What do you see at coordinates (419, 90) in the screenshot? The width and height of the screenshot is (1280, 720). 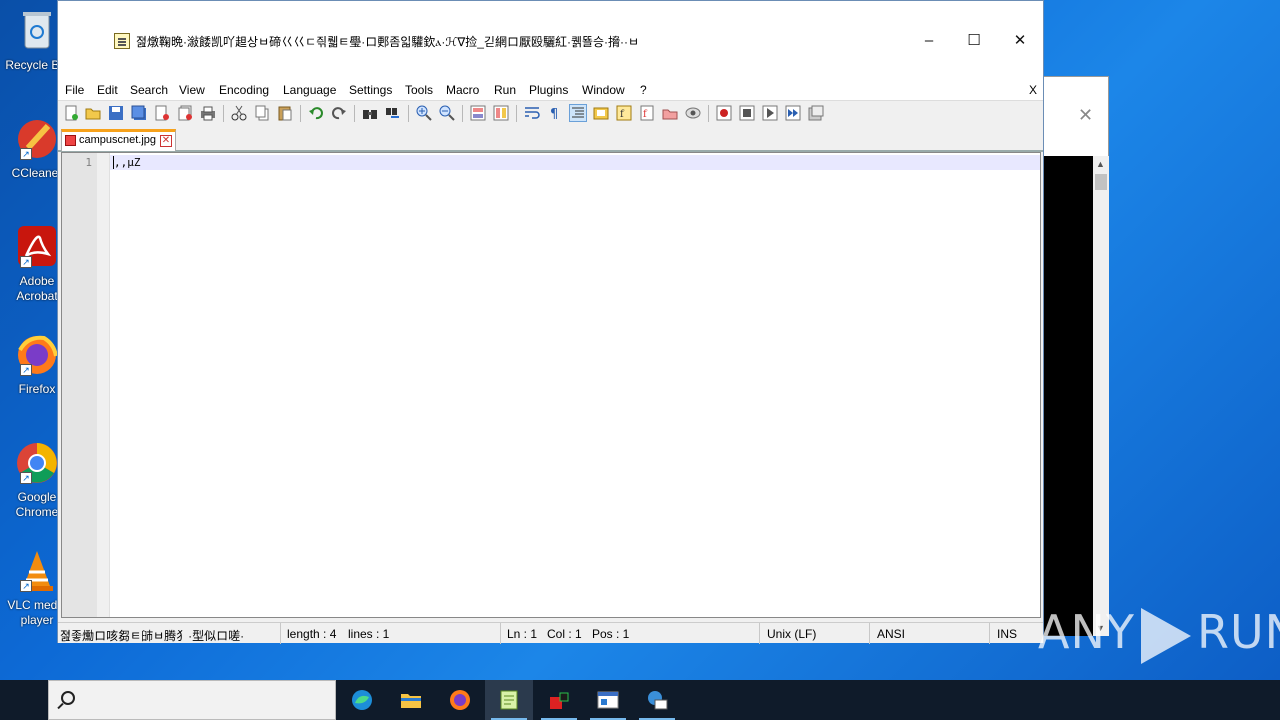 I see `menu-tools: Tools` at bounding box center [419, 90].